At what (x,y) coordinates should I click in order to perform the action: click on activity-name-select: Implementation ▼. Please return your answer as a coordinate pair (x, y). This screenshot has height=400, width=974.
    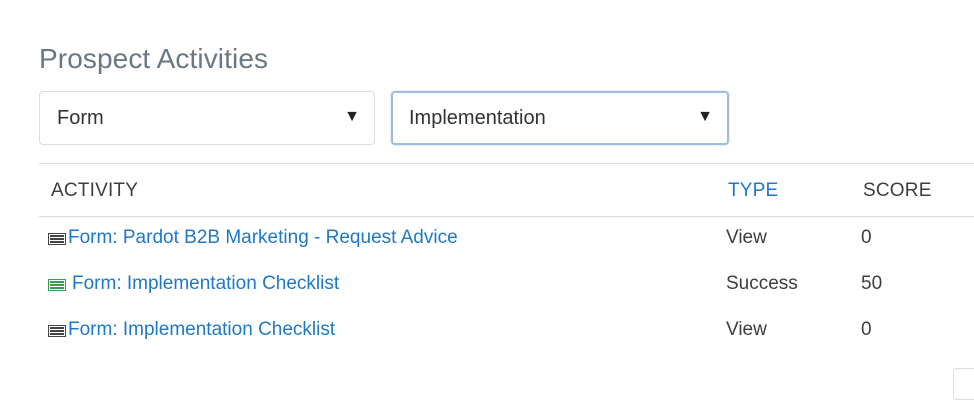
    Looking at the image, I should click on (560, 118).